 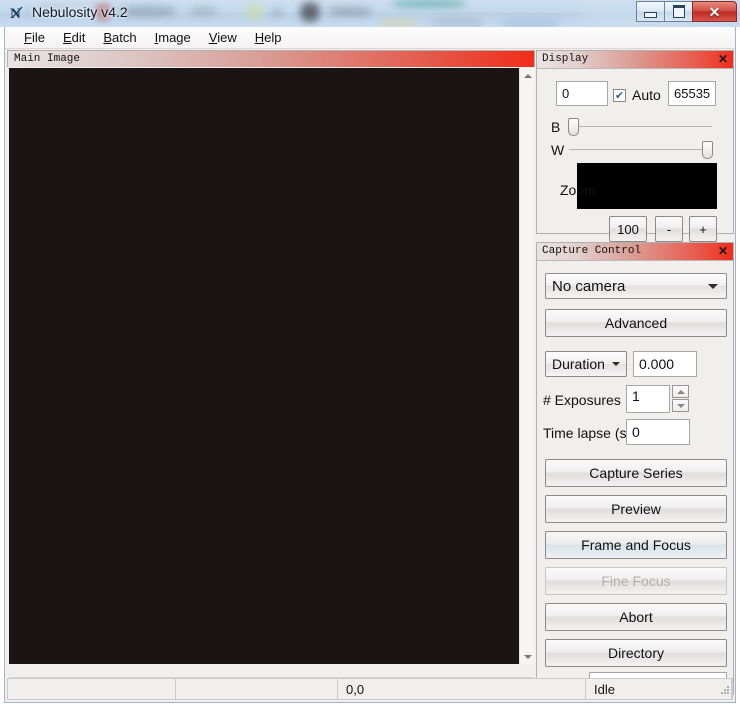 I want to click on white-slider-thumb, so click(x=707, y=150).